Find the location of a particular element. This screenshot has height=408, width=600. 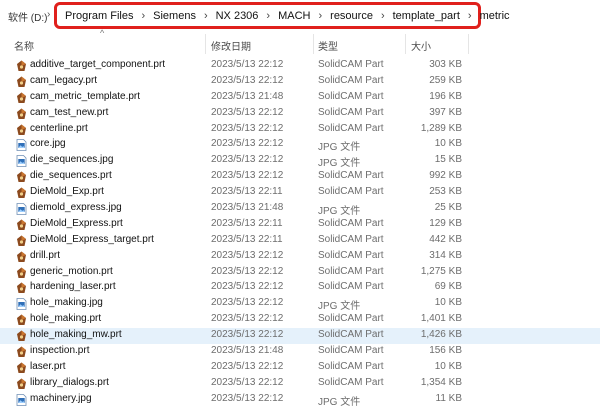

file-name: inspection.prt is located at coordinates (60, 351).